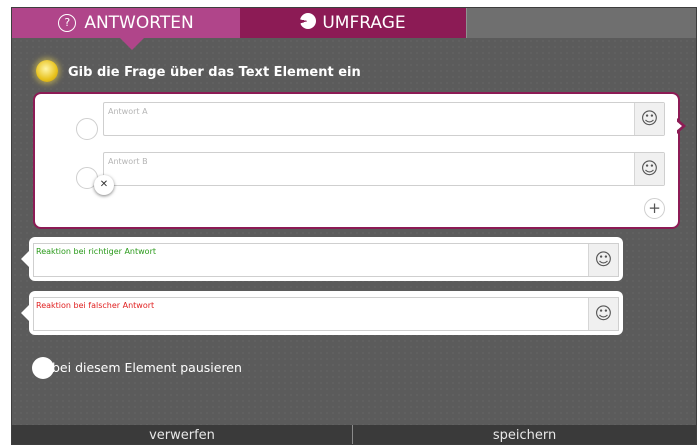  I want to click on pause-toggle, so click(43, 368).